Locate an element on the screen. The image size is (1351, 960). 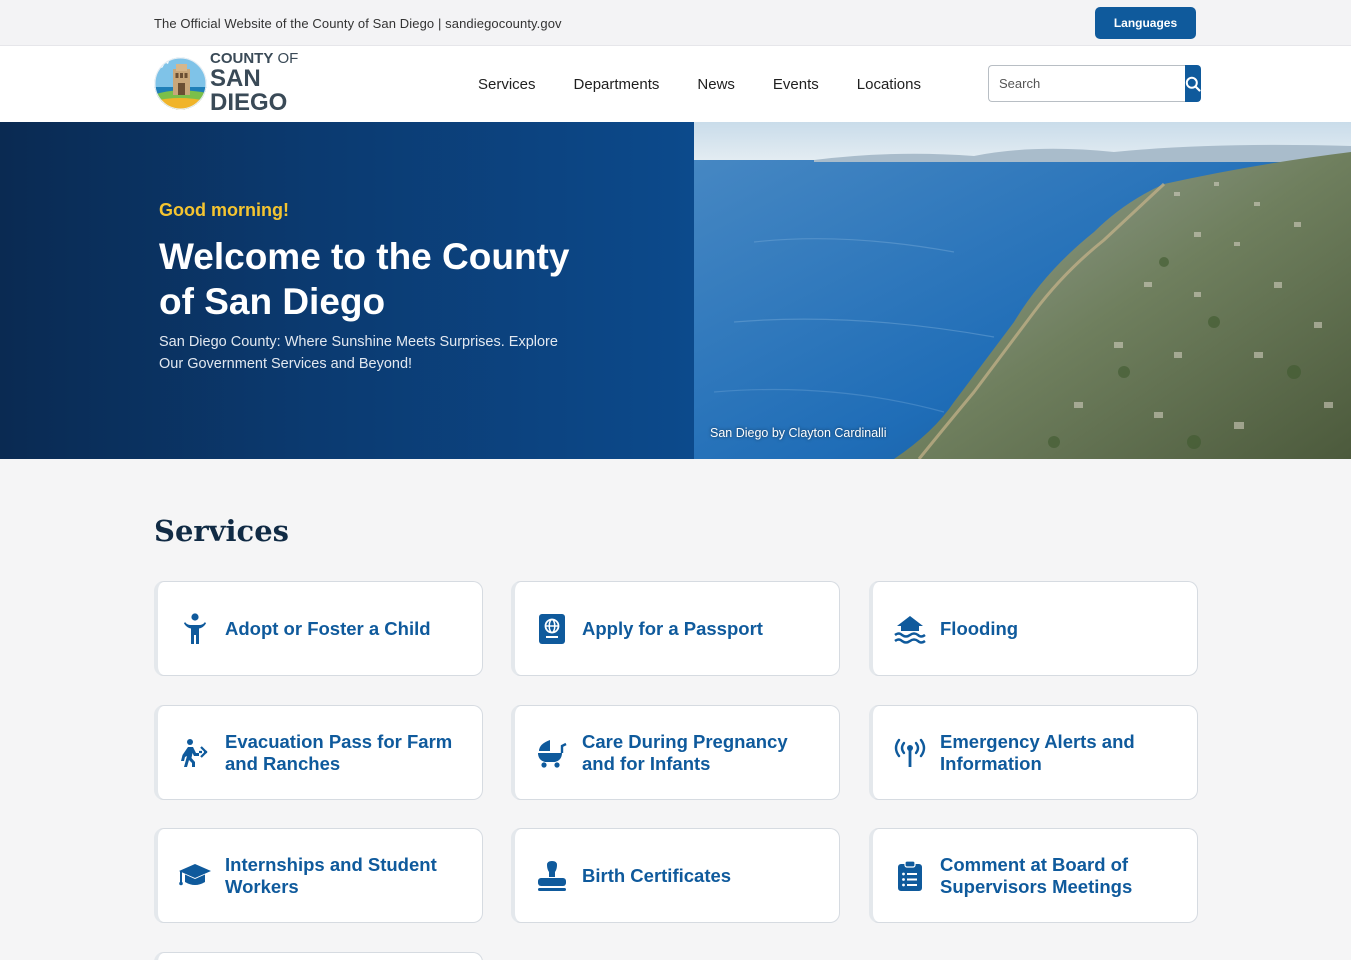
child-icon is located at coordinates (195, 629).